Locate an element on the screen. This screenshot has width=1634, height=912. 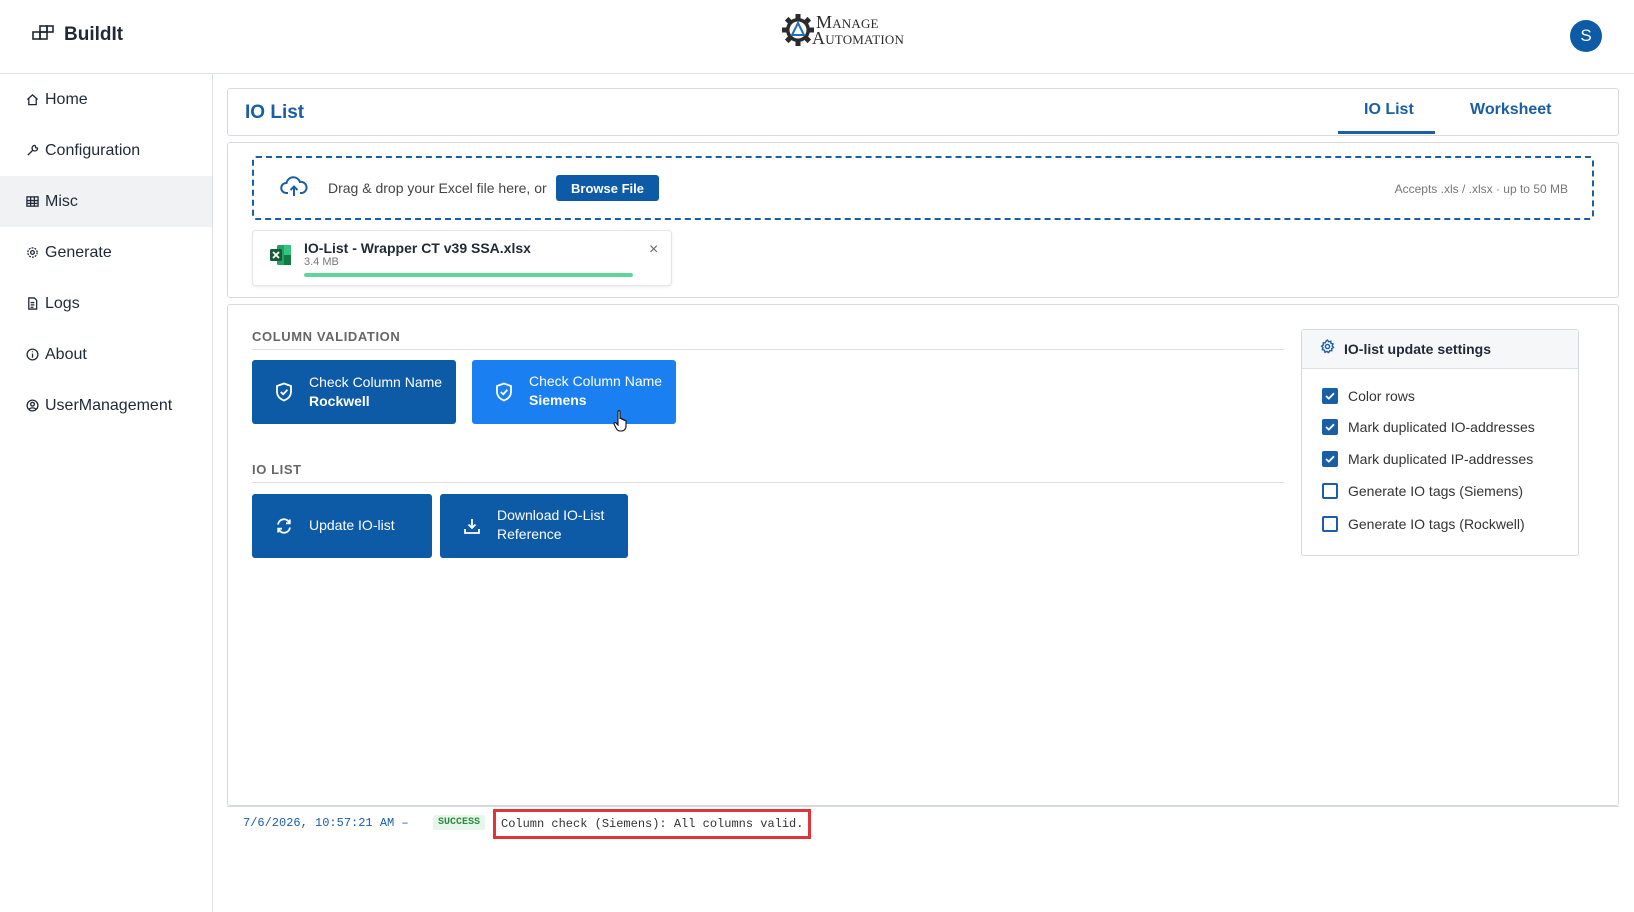
sidebar-item-label: Misc is located at coordinates (61, 201).